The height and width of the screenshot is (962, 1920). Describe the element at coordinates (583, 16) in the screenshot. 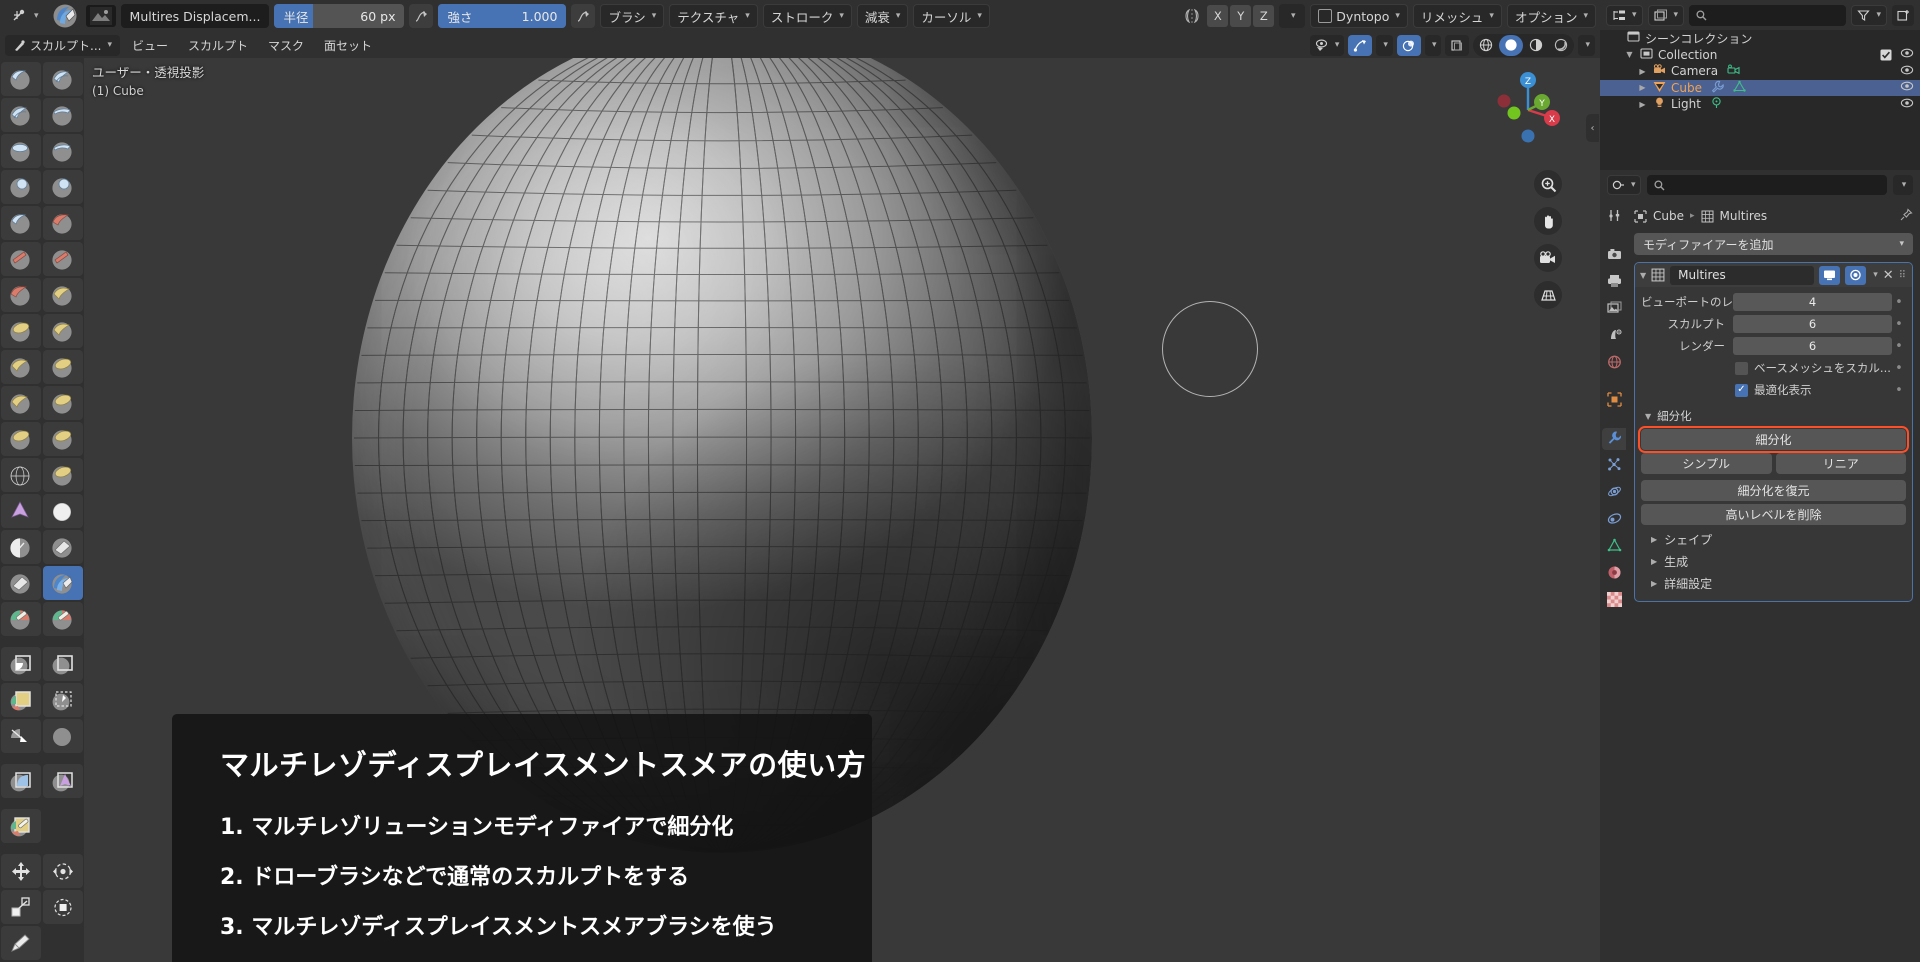

I see `strength-pressure-toggle` at that location.